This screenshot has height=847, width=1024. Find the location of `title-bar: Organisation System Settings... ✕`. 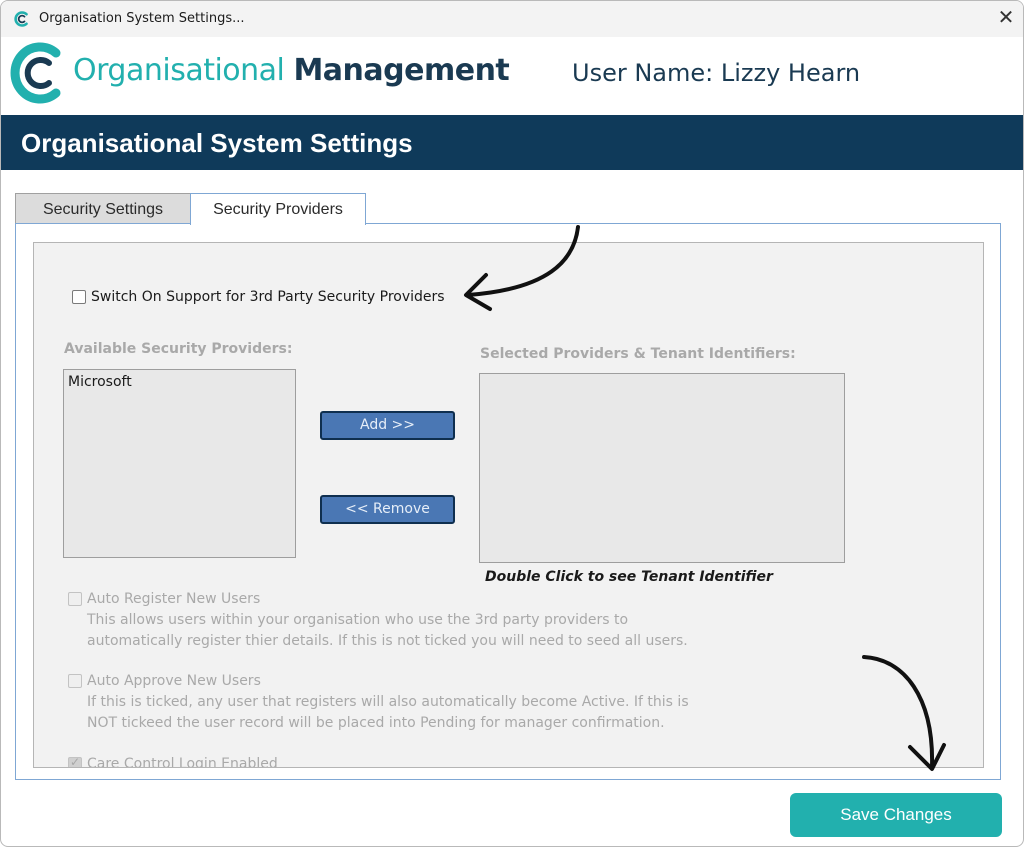

title-bar: Organisation System Settings... ✕ is located at coordinates (512, 19).